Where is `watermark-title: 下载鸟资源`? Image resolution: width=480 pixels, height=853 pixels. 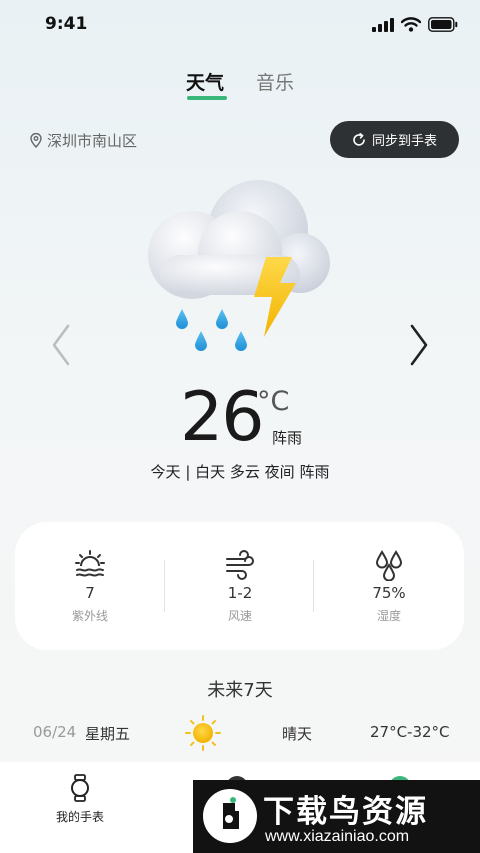 watermark-title: 下载鸟资源 is located at coordinates (345, 812).